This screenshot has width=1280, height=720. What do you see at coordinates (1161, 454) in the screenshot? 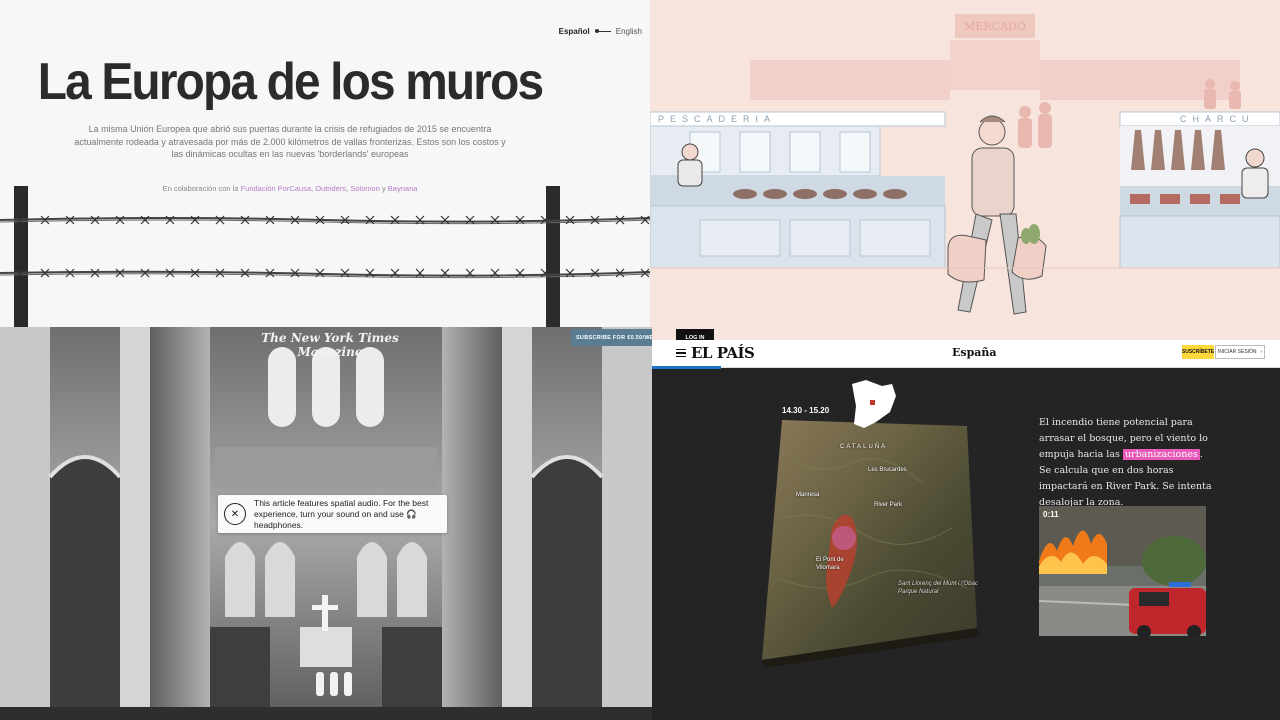
I see `highlight-urbanizaciones: urbanizaciones` at bounding box center [1161, 454].